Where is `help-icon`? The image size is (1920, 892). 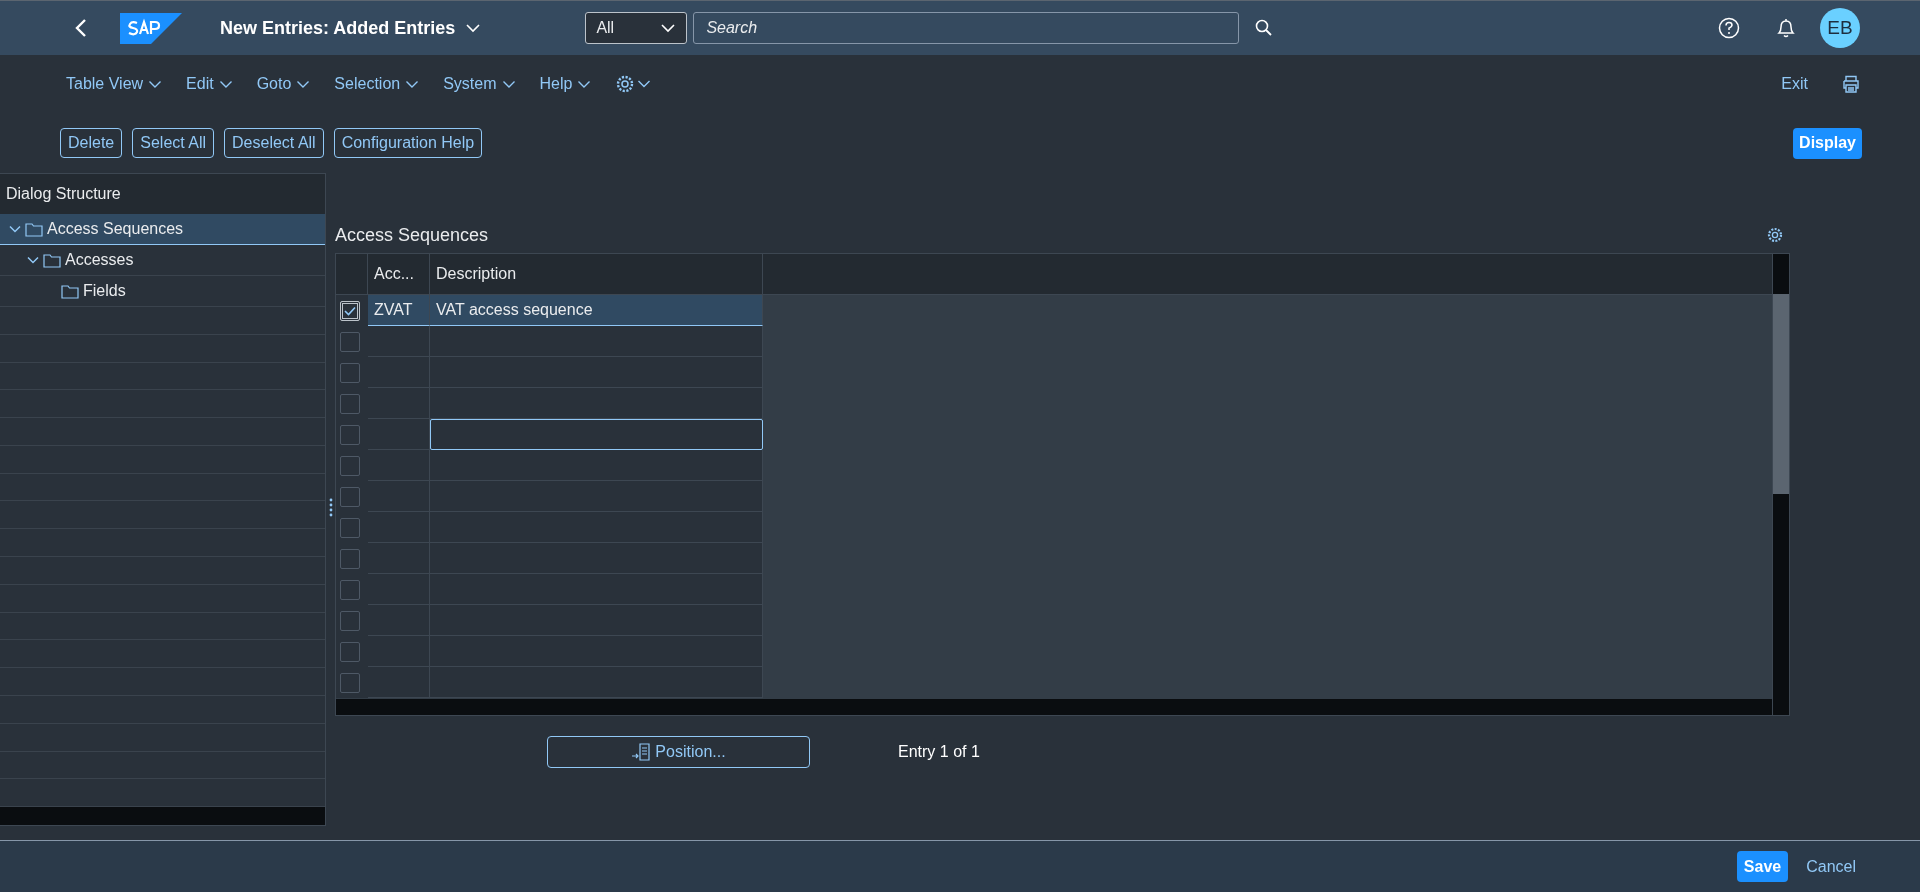
help-icon is located at coordinates (1729, 28).